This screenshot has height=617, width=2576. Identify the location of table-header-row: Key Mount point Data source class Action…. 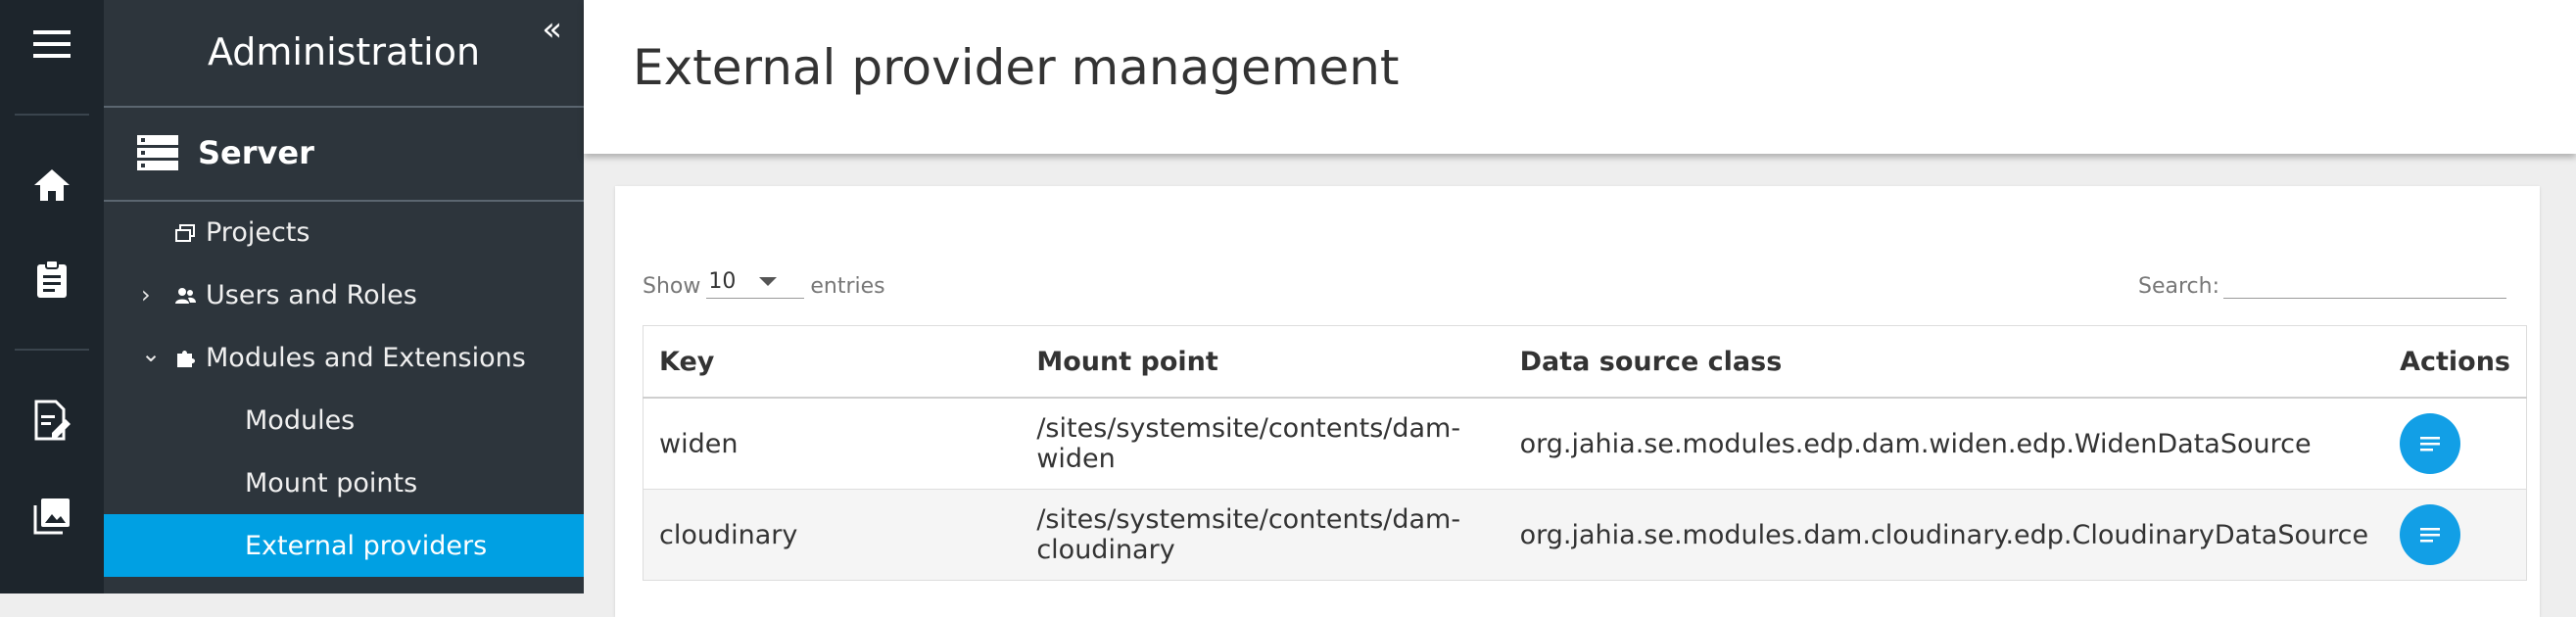
(1585, 362).